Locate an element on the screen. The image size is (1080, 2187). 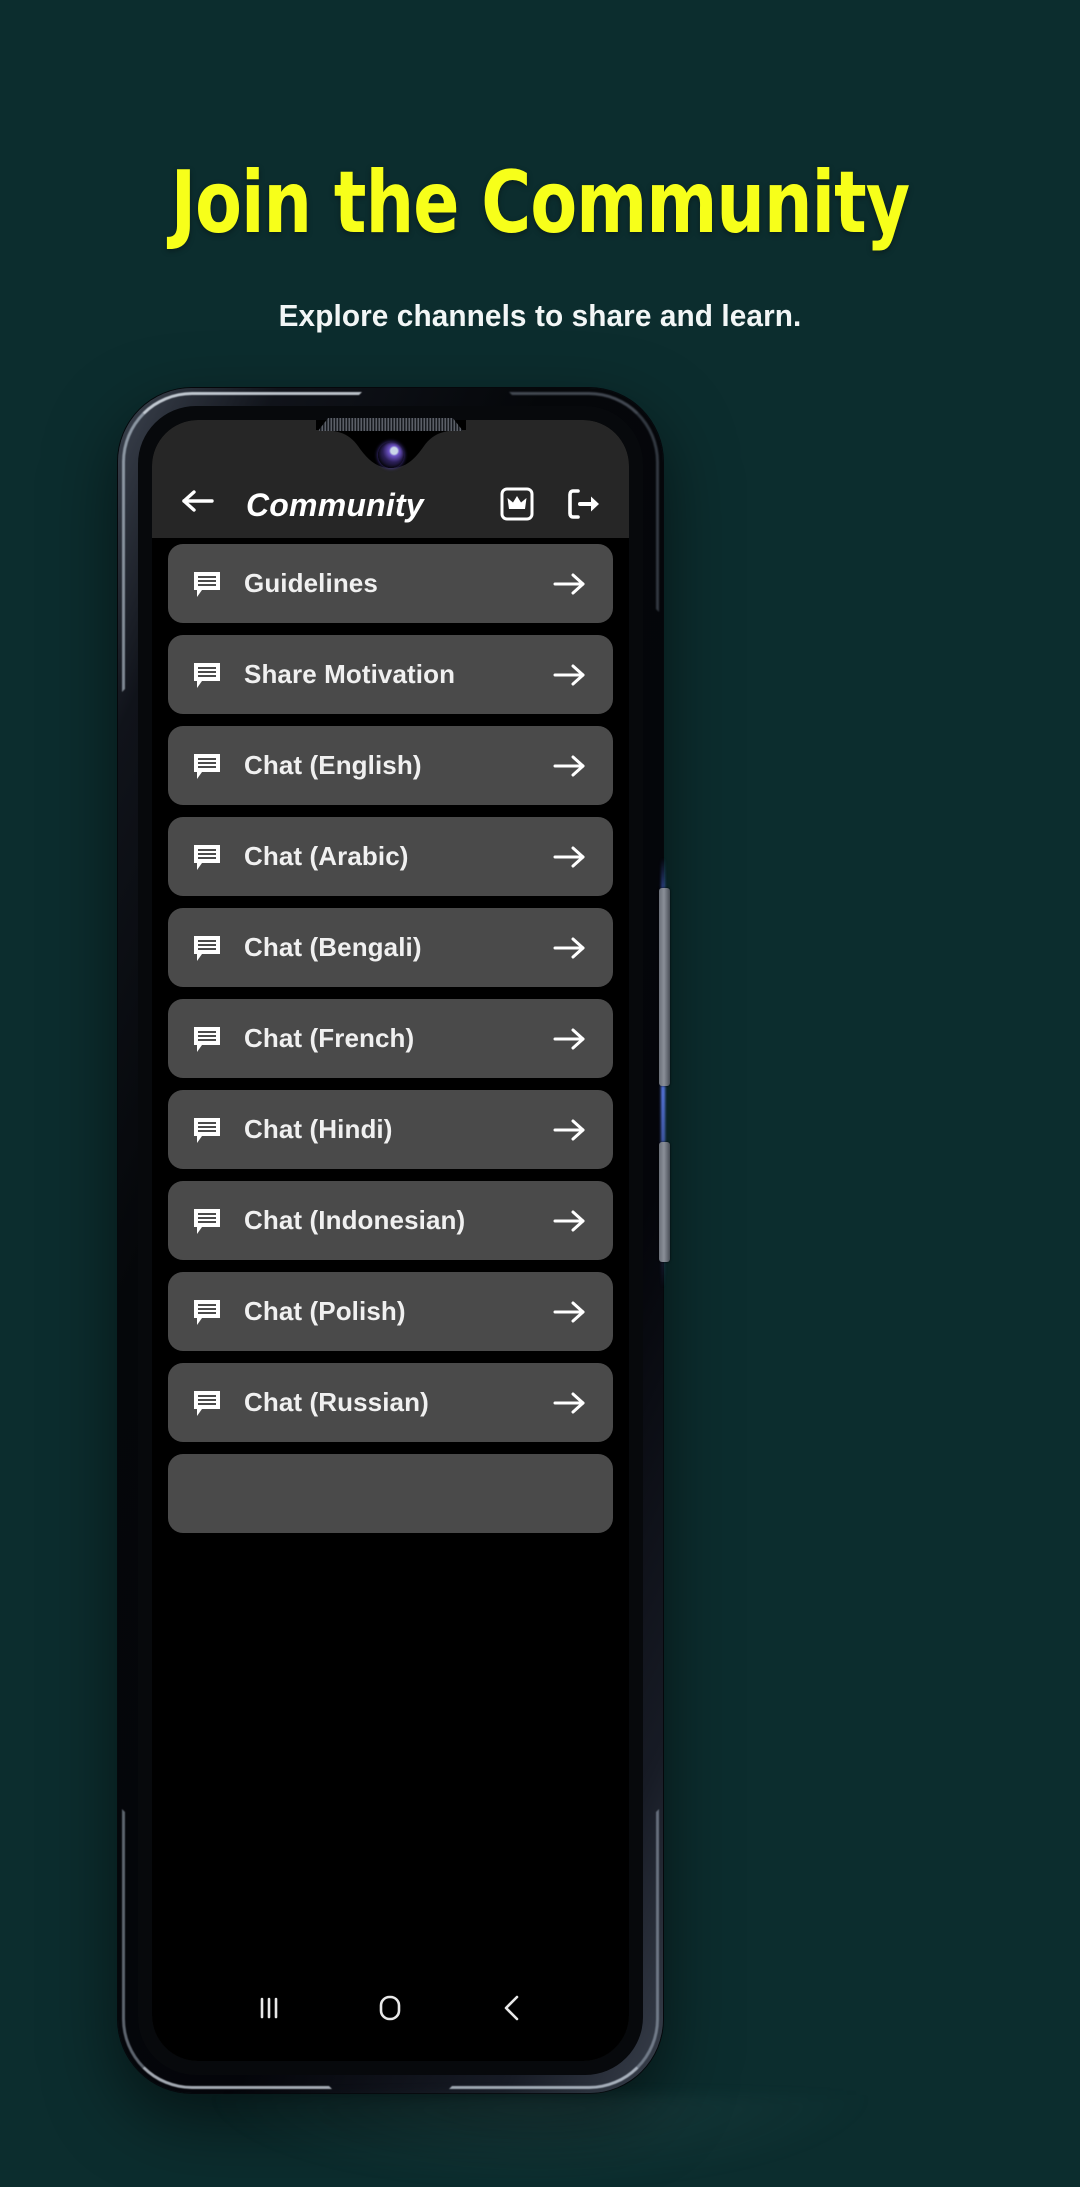
list-item: Share Motivation is located at coordinates (390, 674).